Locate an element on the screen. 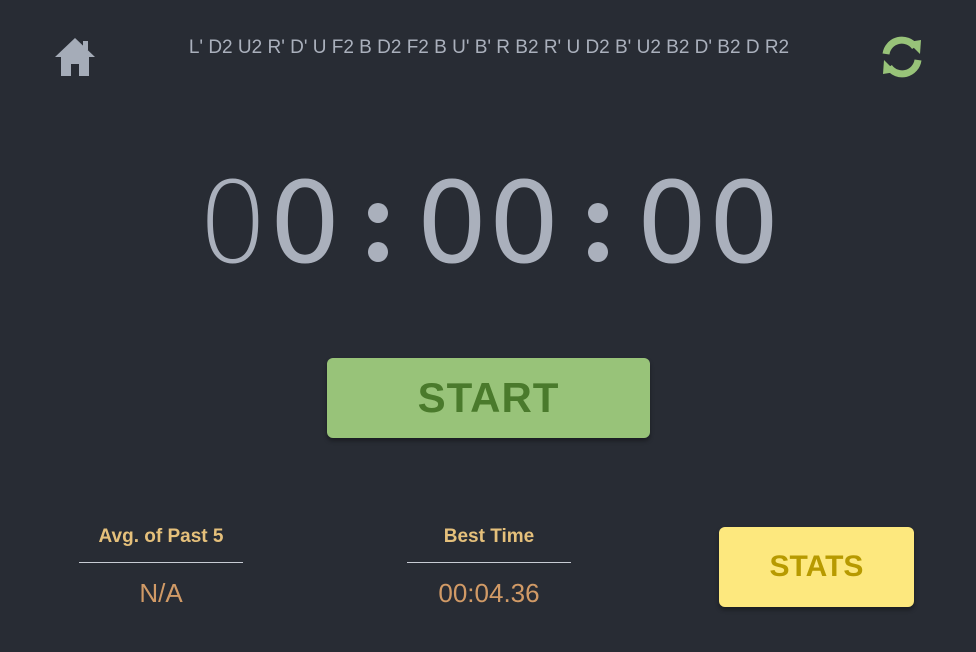 The height and width of the screenshot is (652, 976). refresh-button is located at coordinates (902, 57).